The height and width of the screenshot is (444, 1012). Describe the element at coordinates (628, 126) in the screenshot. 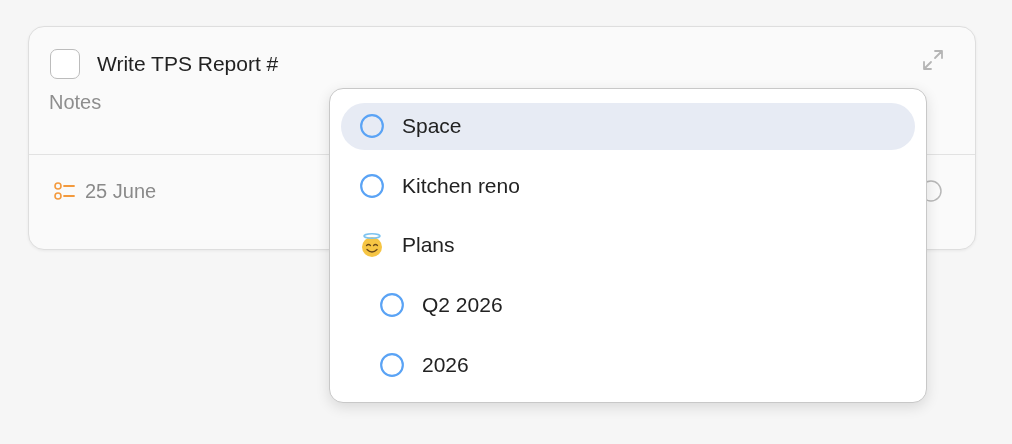

I see `menu-item: Space` at that location.